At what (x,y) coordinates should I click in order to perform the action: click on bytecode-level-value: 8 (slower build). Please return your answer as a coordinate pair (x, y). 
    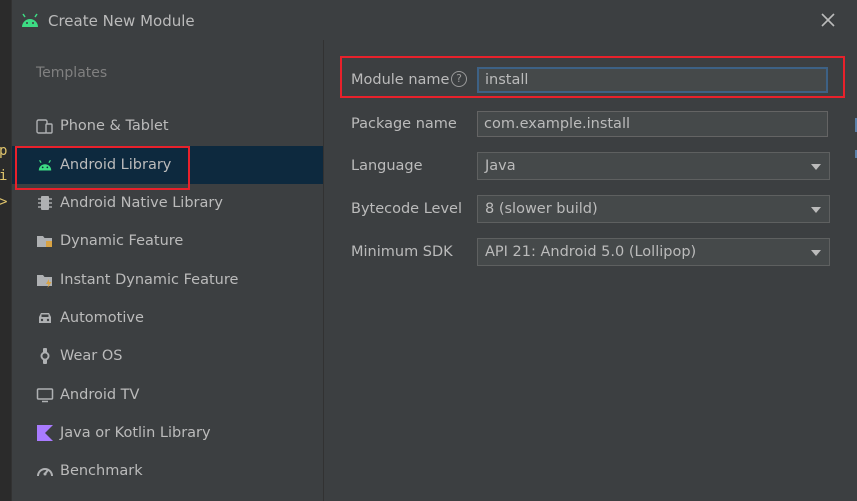
    Looking at the image, I should click on (541, 209).